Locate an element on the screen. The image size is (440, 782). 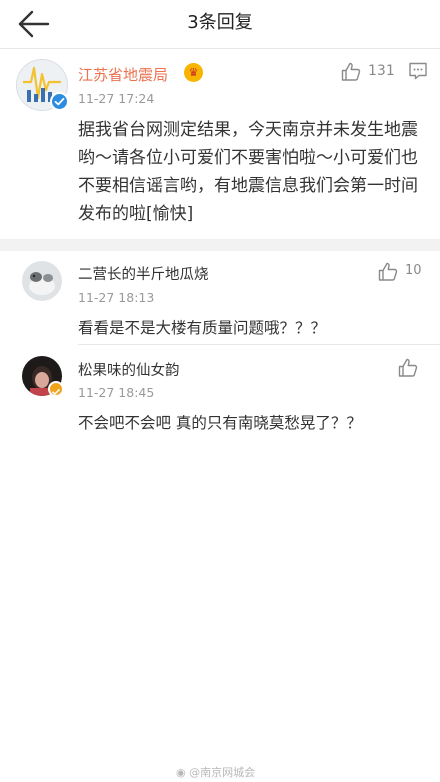
reply-item: 松果味的仙女韵 11-27 18:45 不会吧不会吧 真的只有南晓莫愁晃了？？ is located at coordinates (220, 393).